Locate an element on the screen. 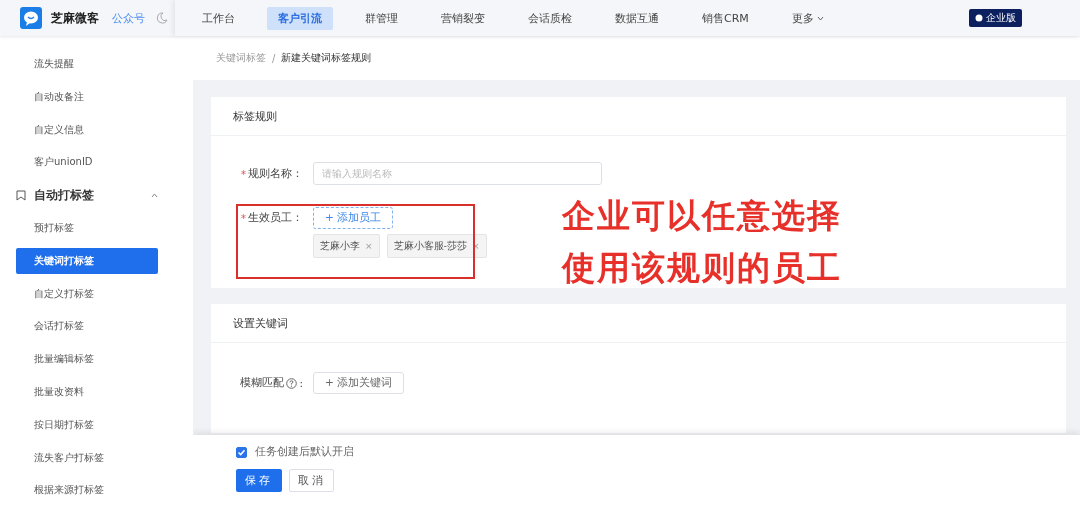 This screenshot has height=507, width=1080. nav-tab: 更多 is located at coordinates (807, 18).